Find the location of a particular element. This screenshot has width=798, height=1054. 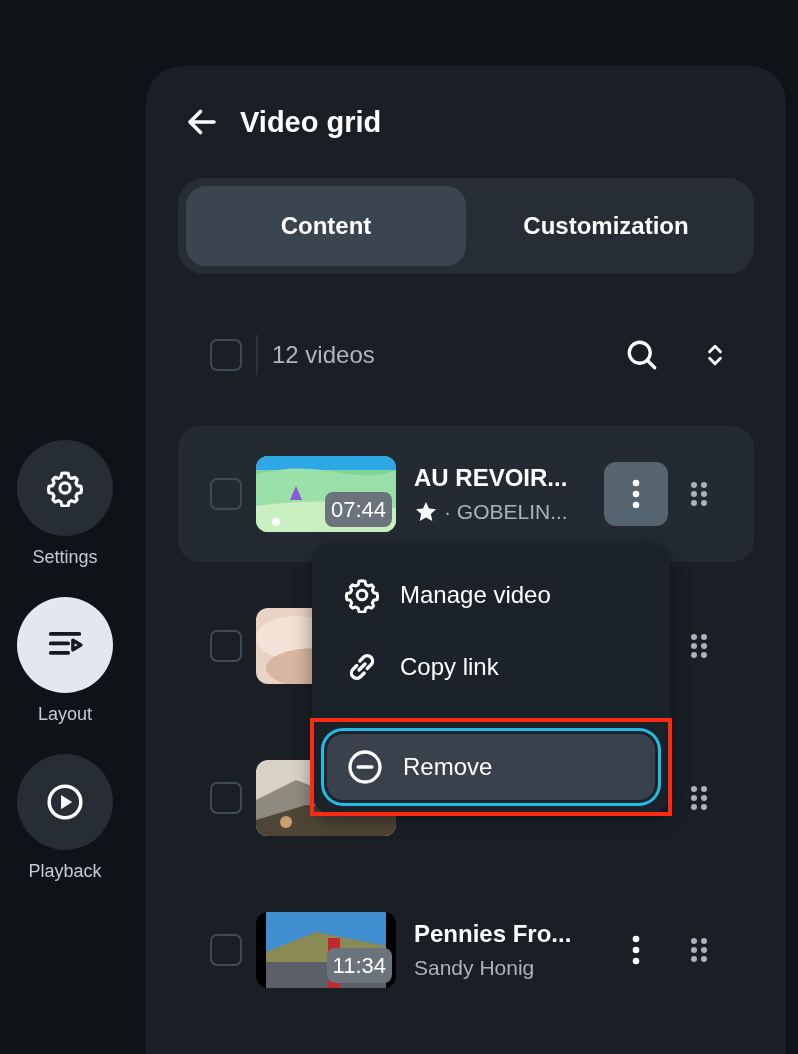

panel-title: Video grid is located at coordinates (311, 122).